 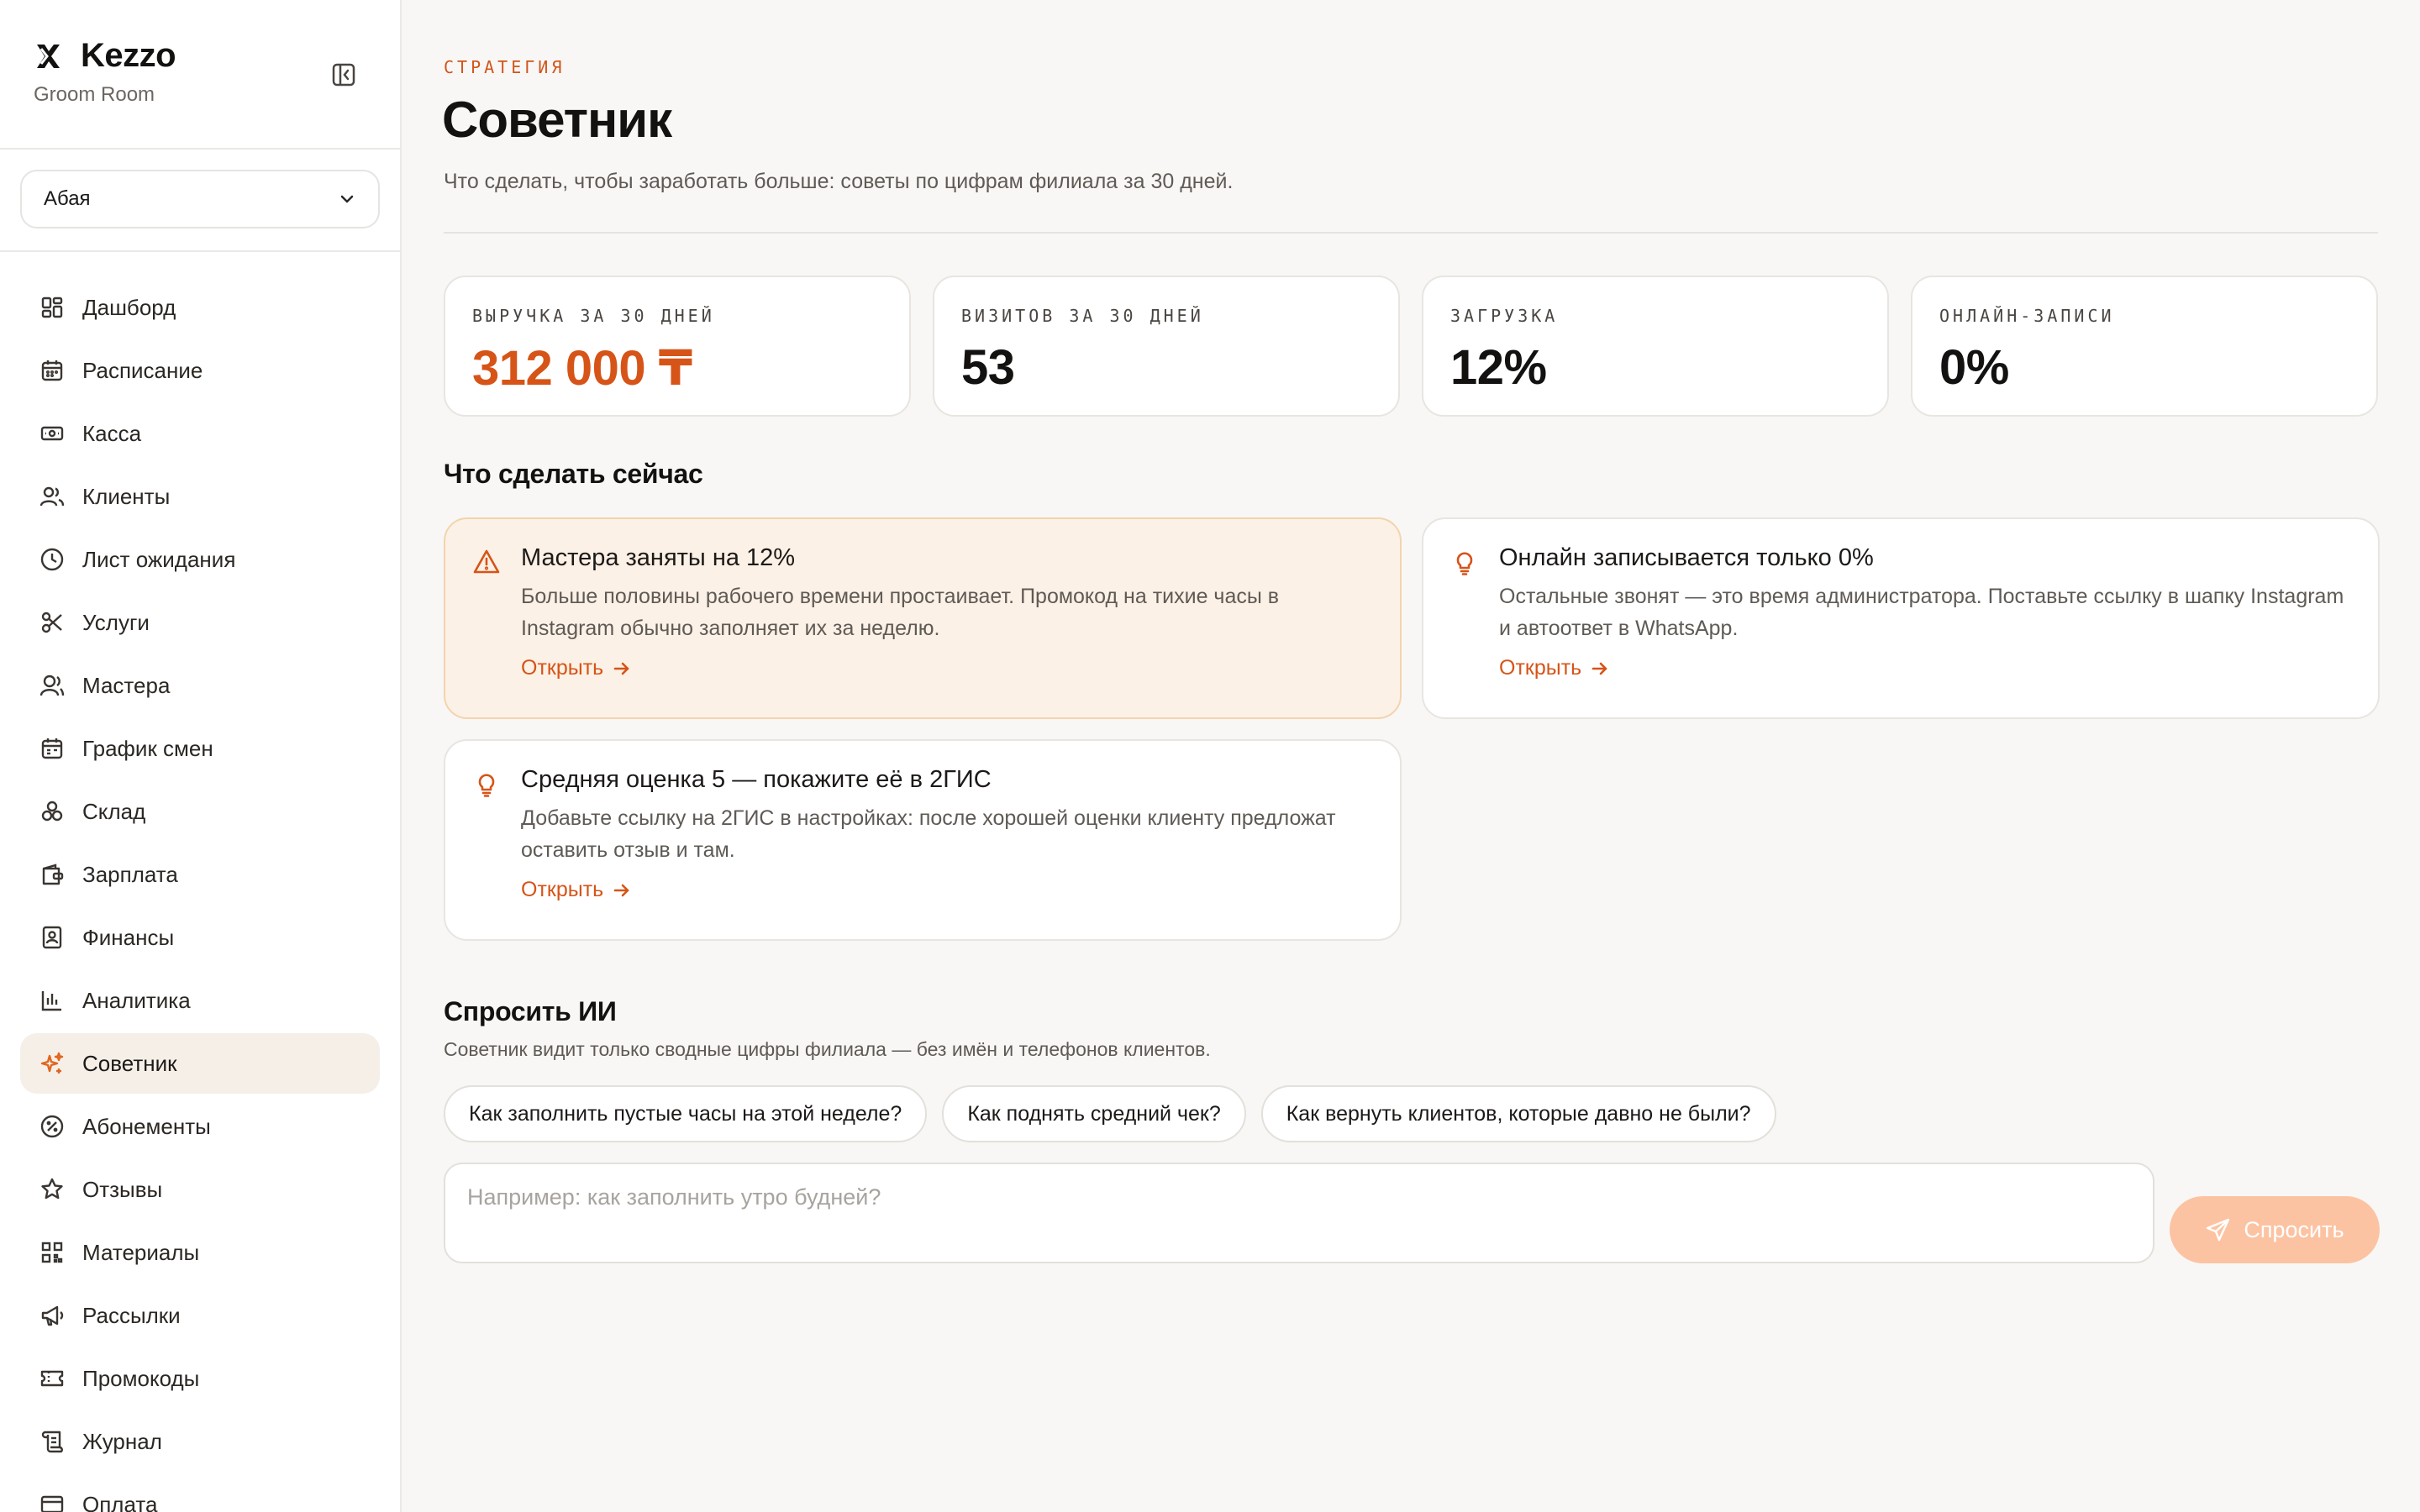 I want to click on sidebar-item-warehouse: Склад, so click(x=200, y=811).